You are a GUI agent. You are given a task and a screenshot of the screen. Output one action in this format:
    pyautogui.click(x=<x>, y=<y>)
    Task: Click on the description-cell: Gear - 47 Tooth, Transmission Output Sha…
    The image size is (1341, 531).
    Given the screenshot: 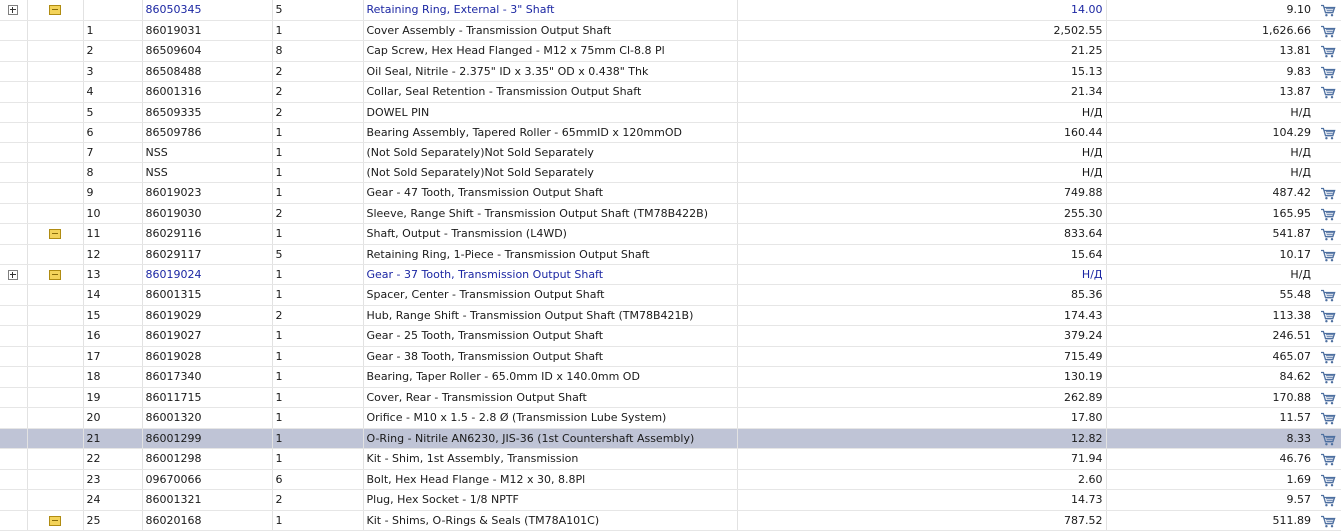 What is the action you would take?
    pyautogui.click(x=550, y=193)
    